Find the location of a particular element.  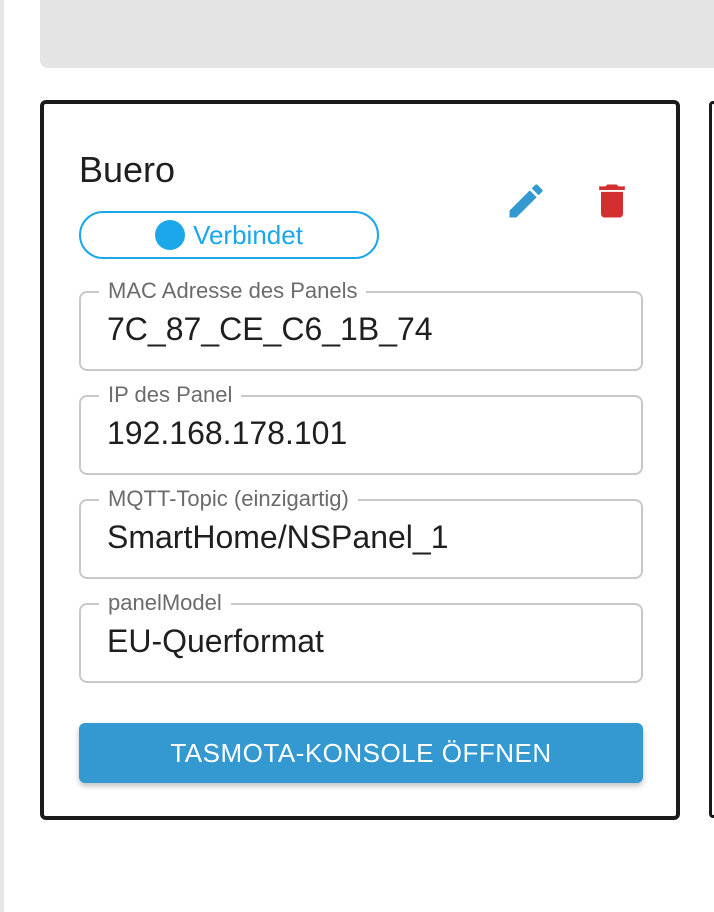

next-card-edge is located at coordinates (711, 459).